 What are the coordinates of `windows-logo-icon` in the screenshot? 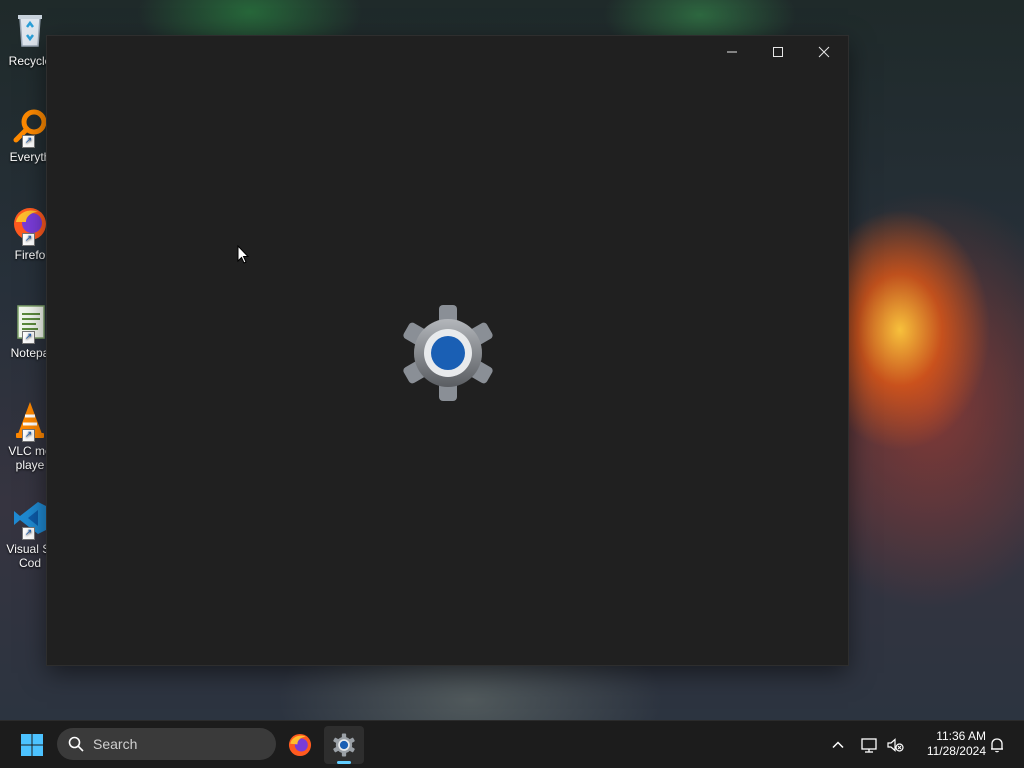 It's located at (32, 745).